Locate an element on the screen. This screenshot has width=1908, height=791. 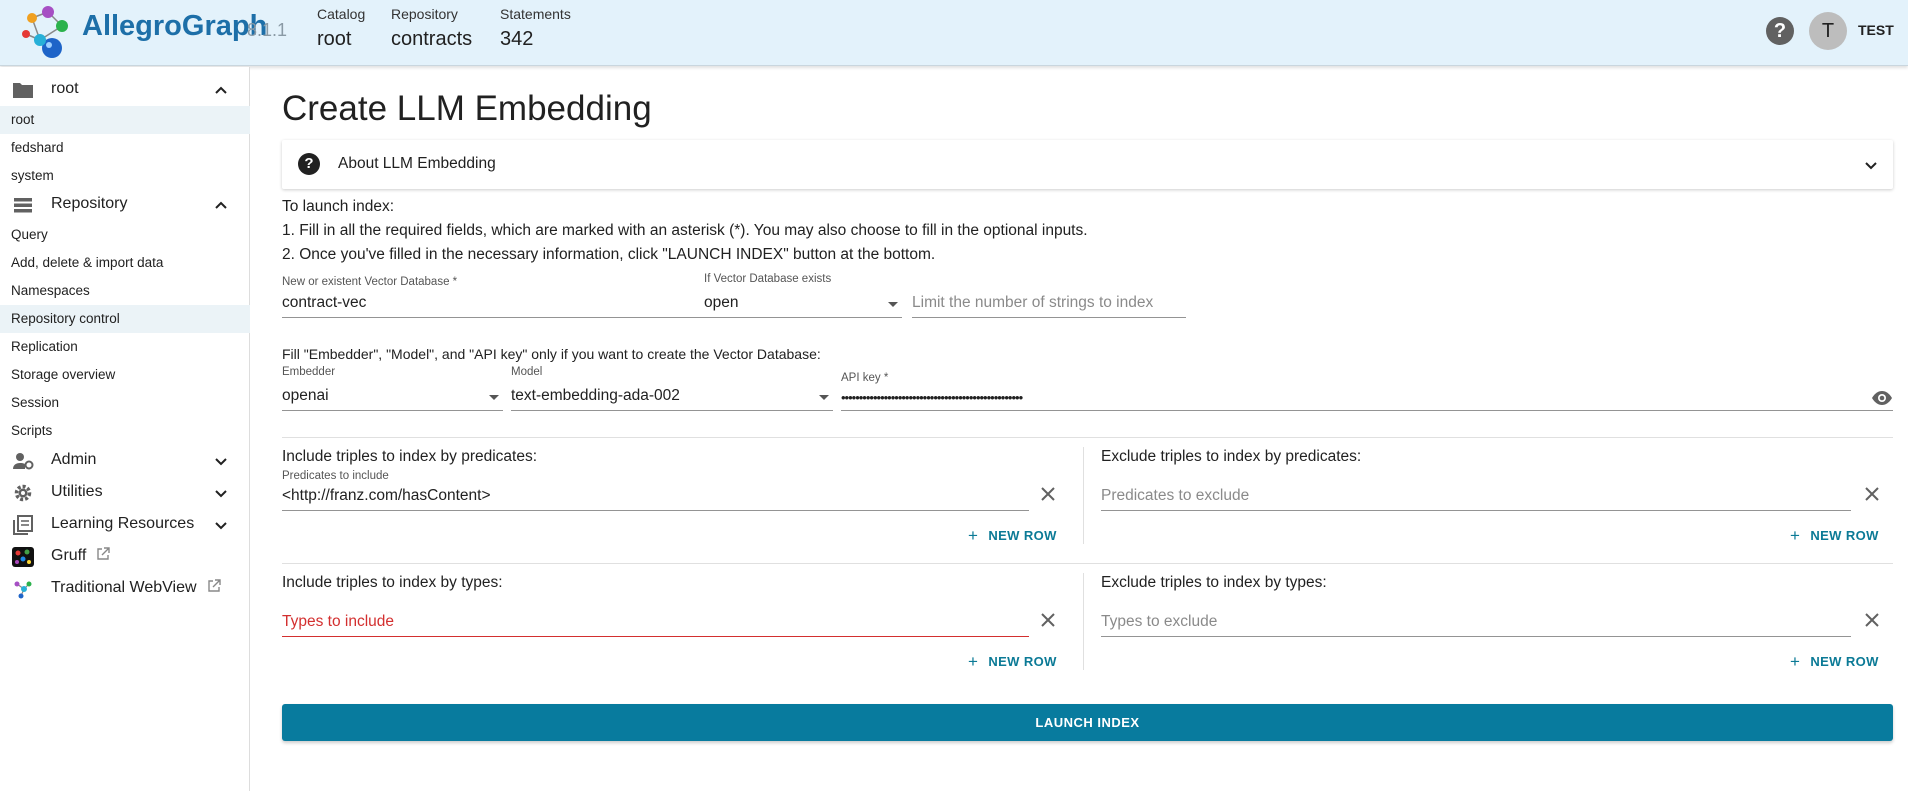
username: TEST is located at coordinates (1876, 30).